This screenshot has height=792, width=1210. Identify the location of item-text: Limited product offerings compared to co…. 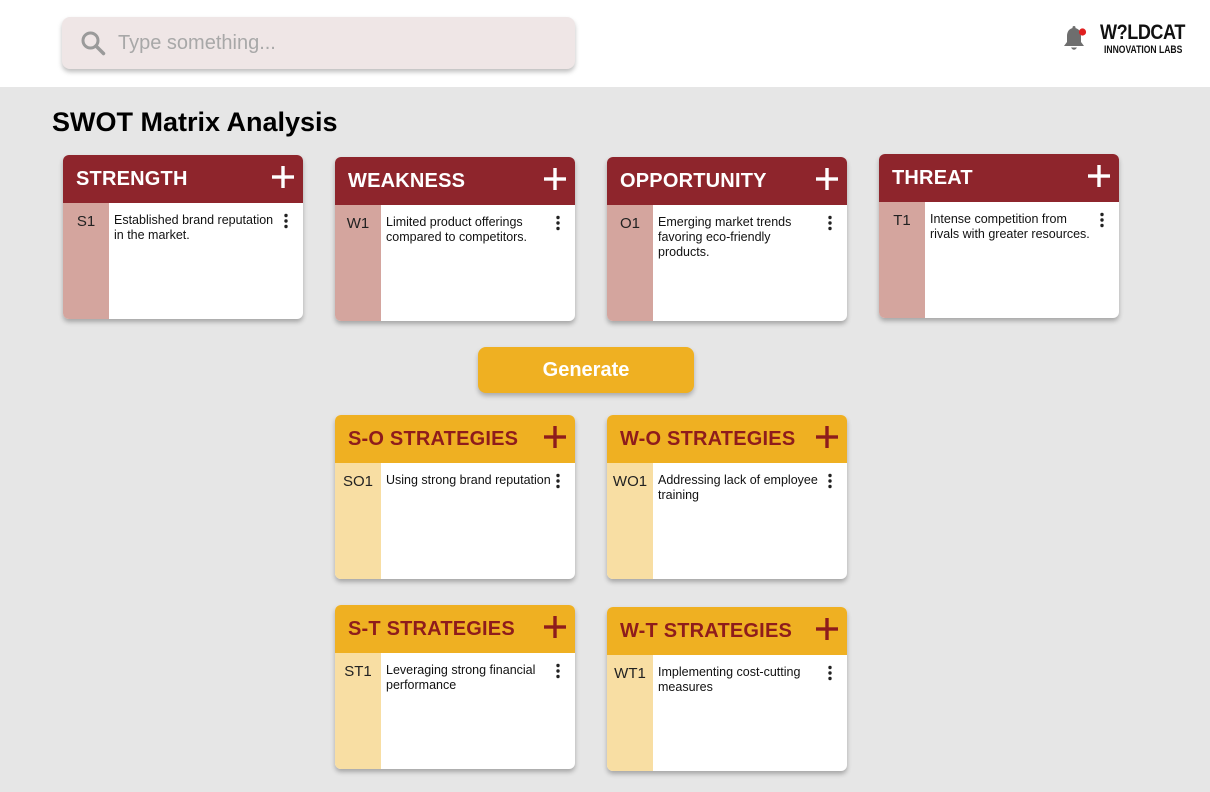
(457, 229).